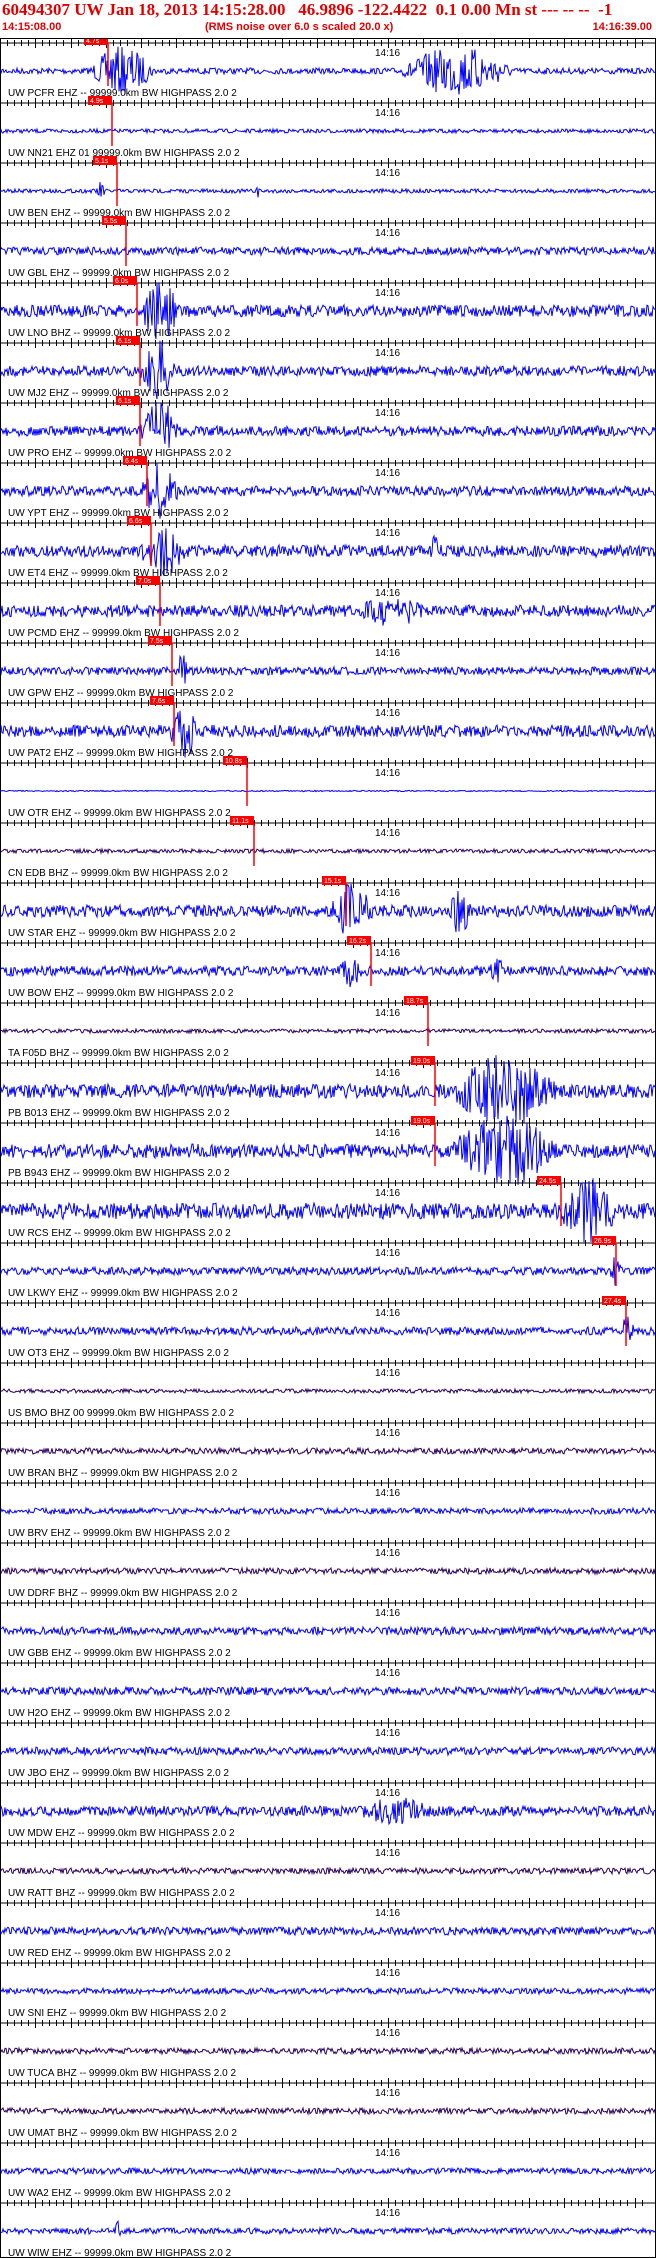 The image size is (656, 2258). Describe the element at coordinates (102, 161) in the screenshot. I see `pick-time: 5.1s` at that location.